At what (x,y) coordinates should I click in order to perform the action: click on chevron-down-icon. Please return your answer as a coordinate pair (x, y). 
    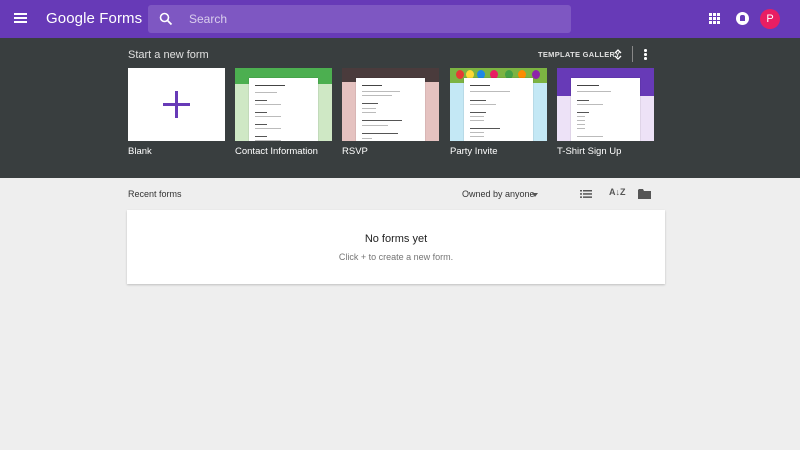
    Looking at the image, I should click on (535, 195).